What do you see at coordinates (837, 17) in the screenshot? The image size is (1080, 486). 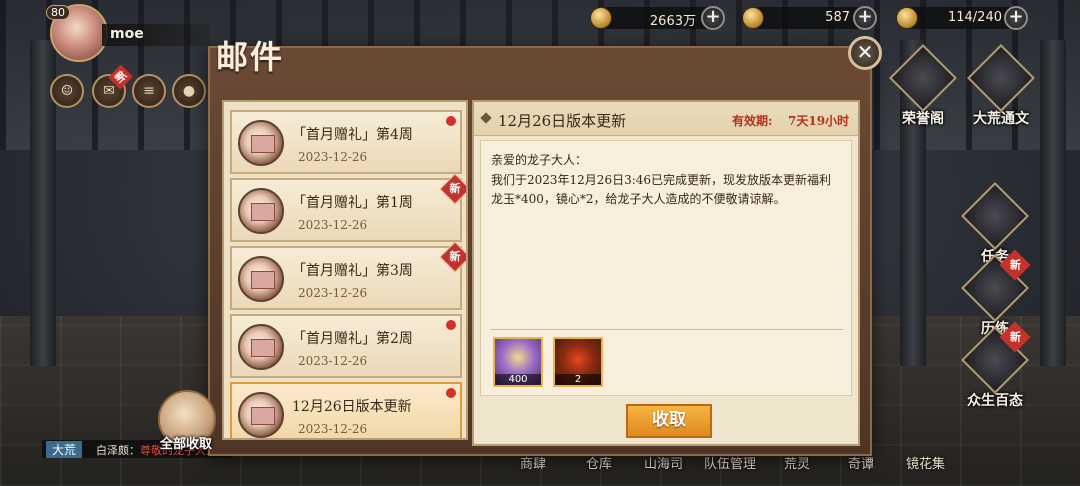 I see `currency-jade-value: 587` at bounding box center [837, 17].